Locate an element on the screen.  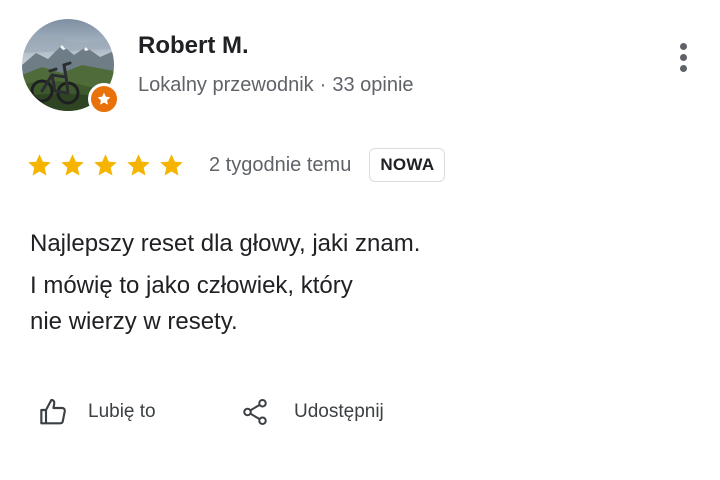
local-guide-badge is located at coordinates (104, 99).